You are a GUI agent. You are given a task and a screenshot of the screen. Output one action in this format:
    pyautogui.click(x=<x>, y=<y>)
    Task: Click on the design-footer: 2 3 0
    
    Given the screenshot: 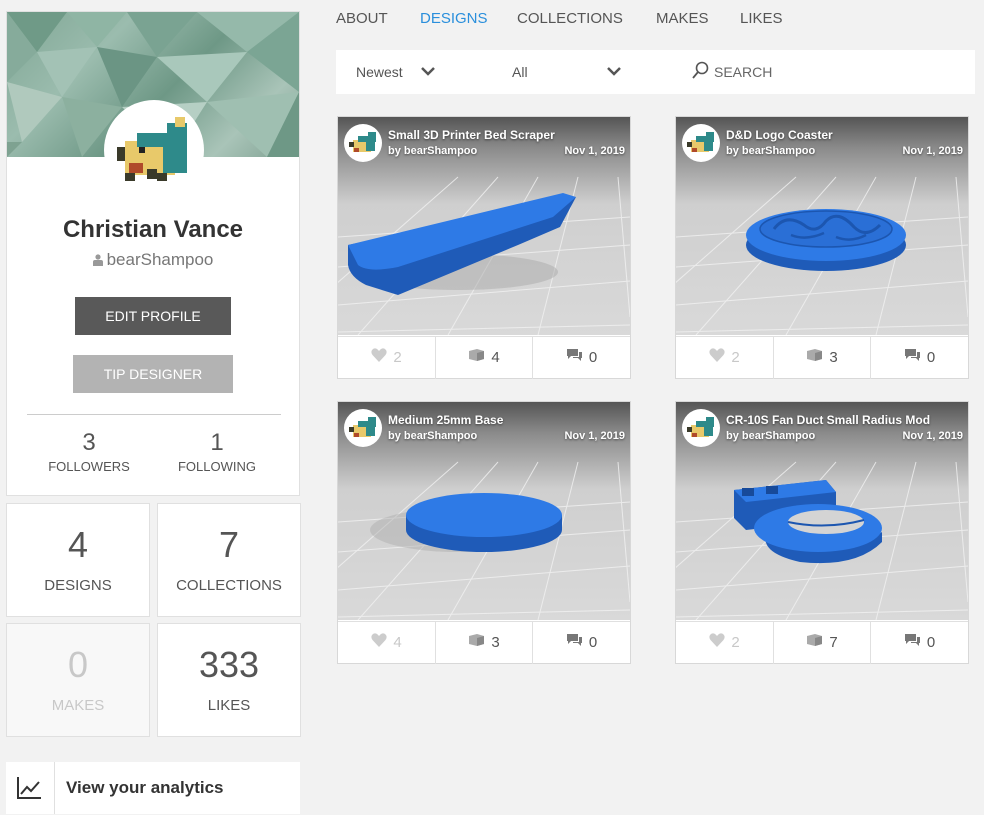 What is the action you would take?
    pyautogui.click(x=822, y=357)
    